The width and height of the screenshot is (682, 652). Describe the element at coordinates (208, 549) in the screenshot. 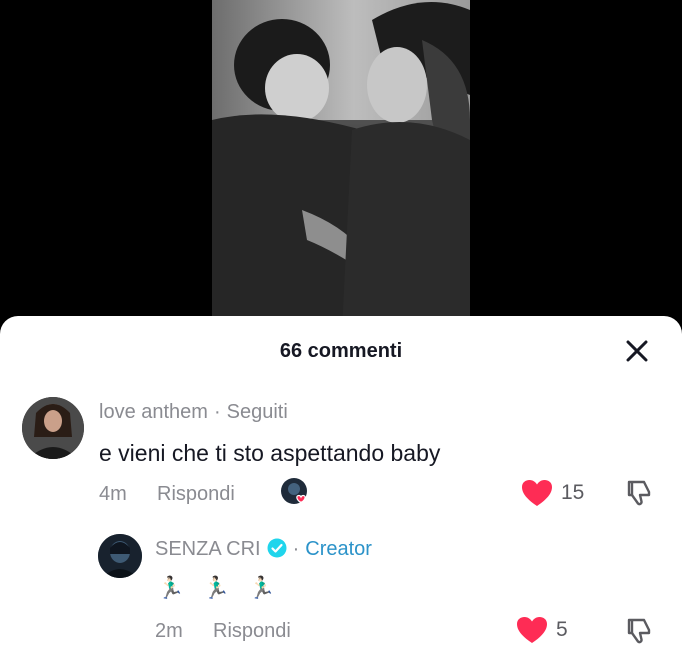

I see `comment-username: SENZA CRI` at that location.